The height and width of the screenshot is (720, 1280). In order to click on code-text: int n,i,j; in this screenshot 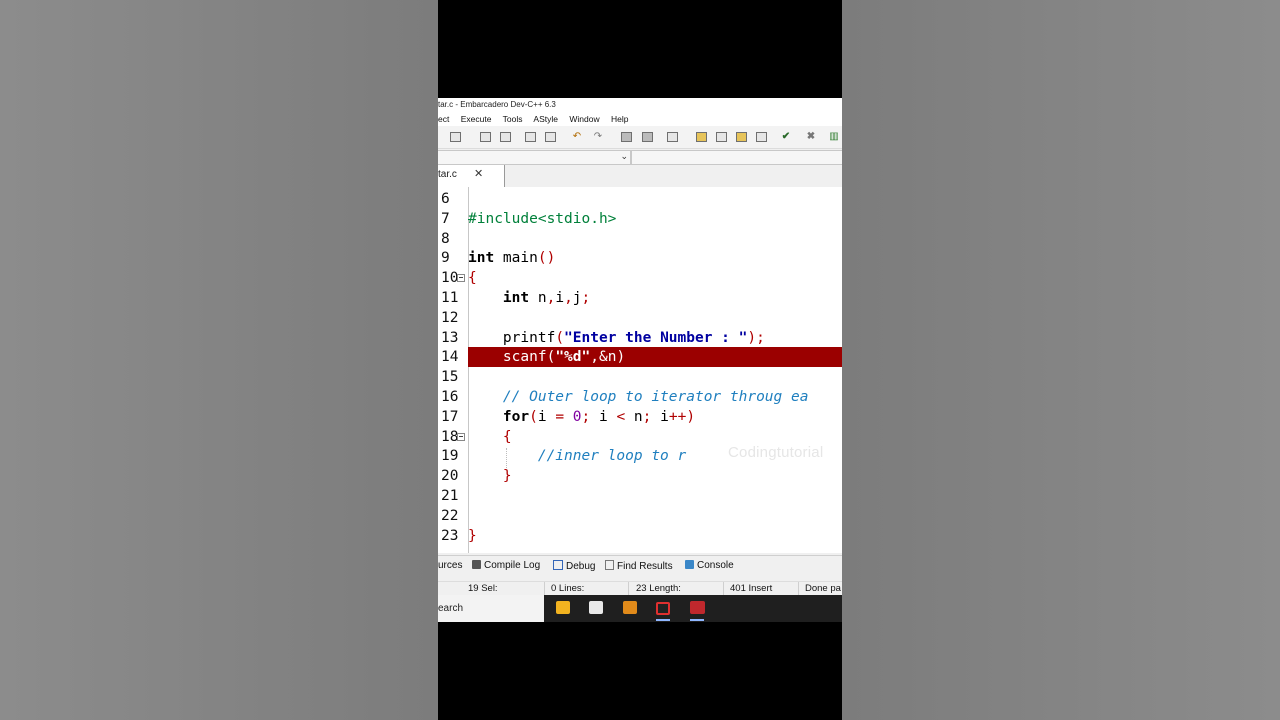, I will do `click(529, 298)`.